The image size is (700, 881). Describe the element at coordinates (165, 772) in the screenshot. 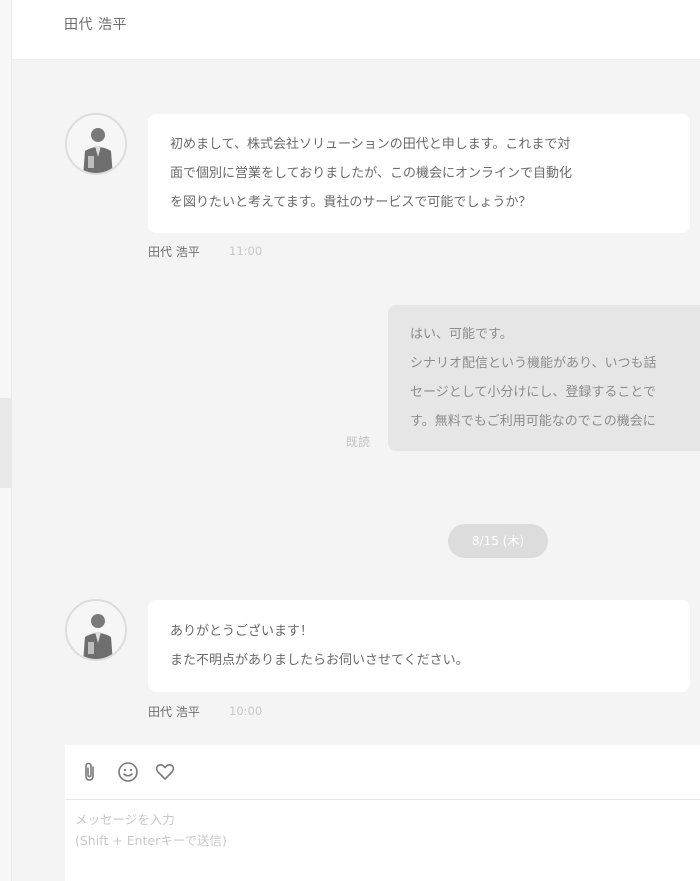

I see `heart-icon` at that location.